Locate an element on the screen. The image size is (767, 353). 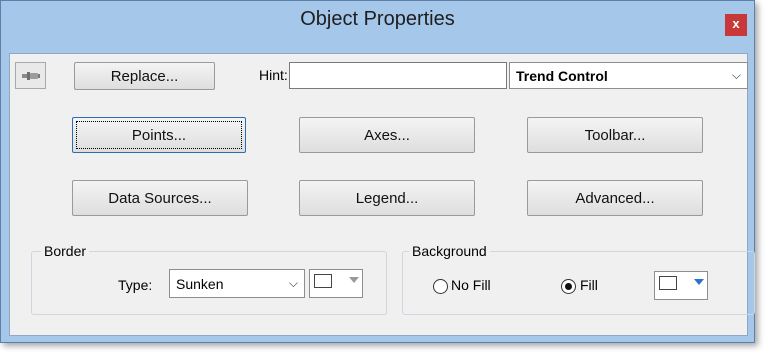
window-title: Object Properties is located at coordinates (377, 19).